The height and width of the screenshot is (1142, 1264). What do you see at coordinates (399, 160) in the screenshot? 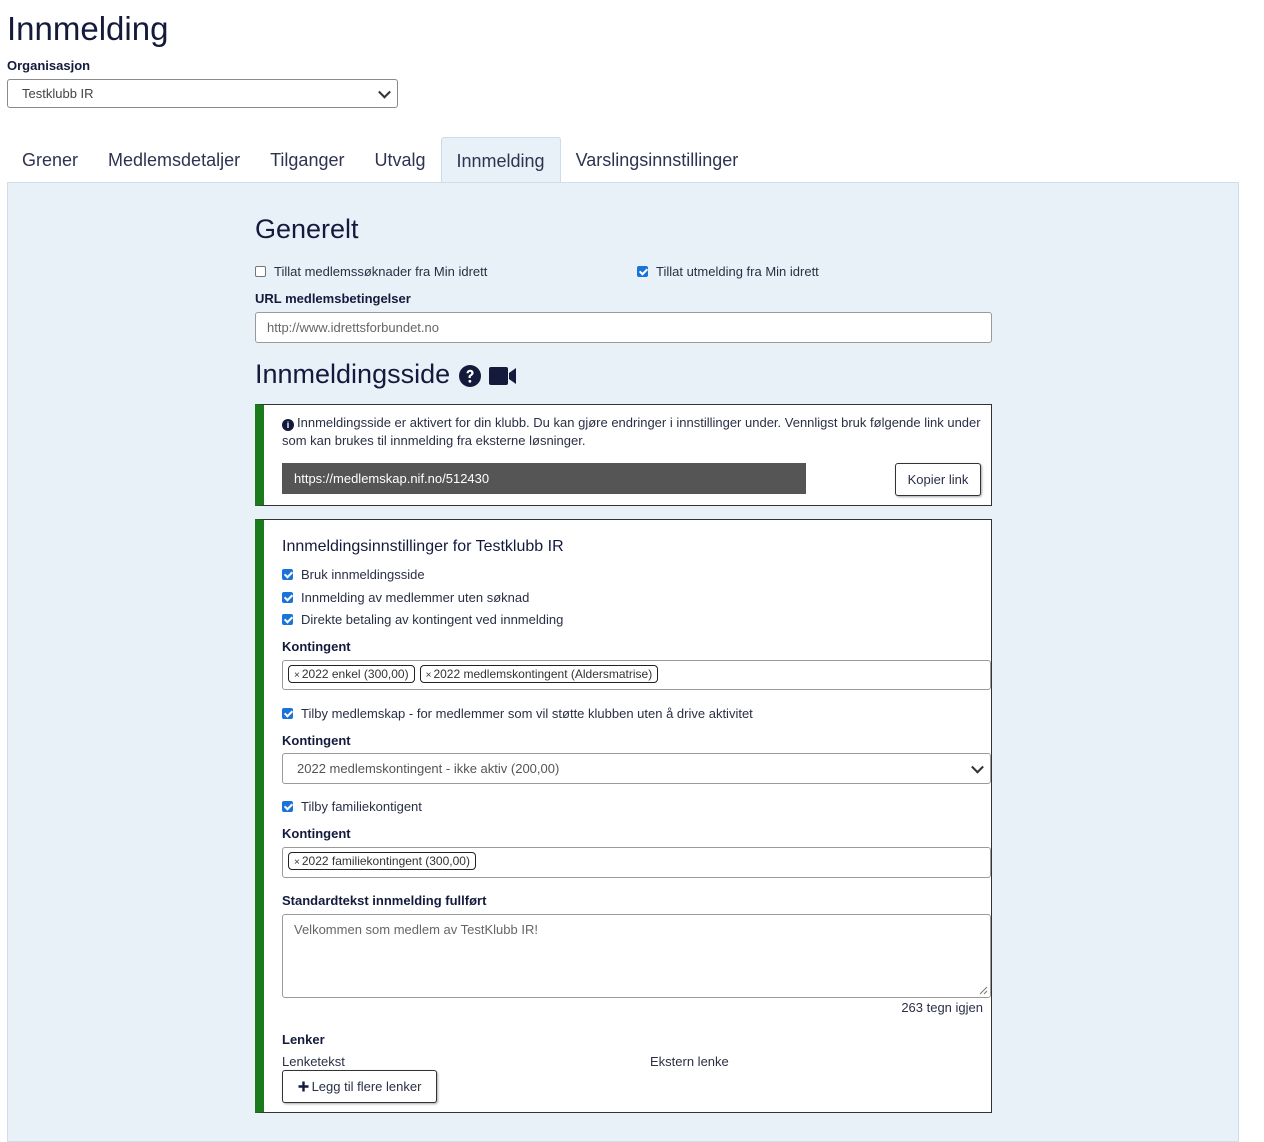
I see `tab-utvalg: Utvalg` at bounding box center [399, 160].